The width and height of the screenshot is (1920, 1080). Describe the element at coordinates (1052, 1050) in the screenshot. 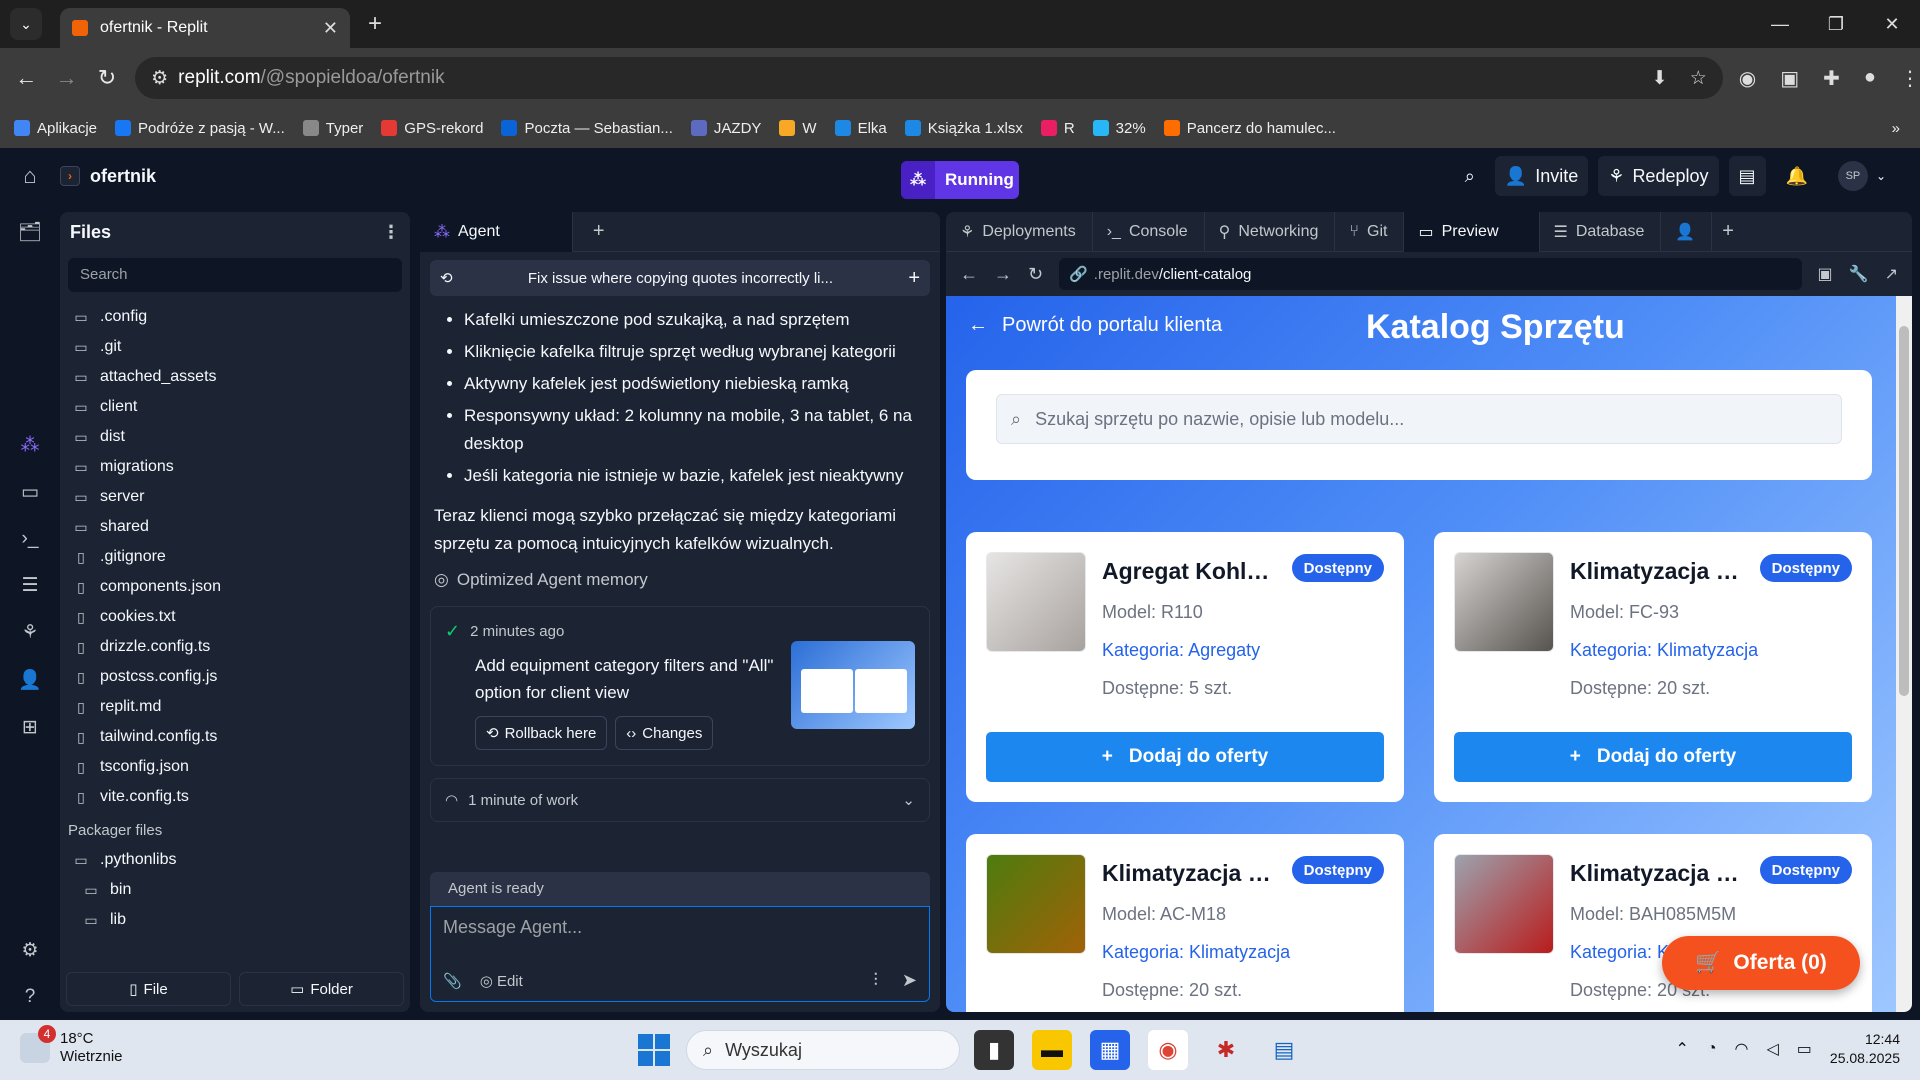

I see `file-explorer-icon: ▬` at that location.